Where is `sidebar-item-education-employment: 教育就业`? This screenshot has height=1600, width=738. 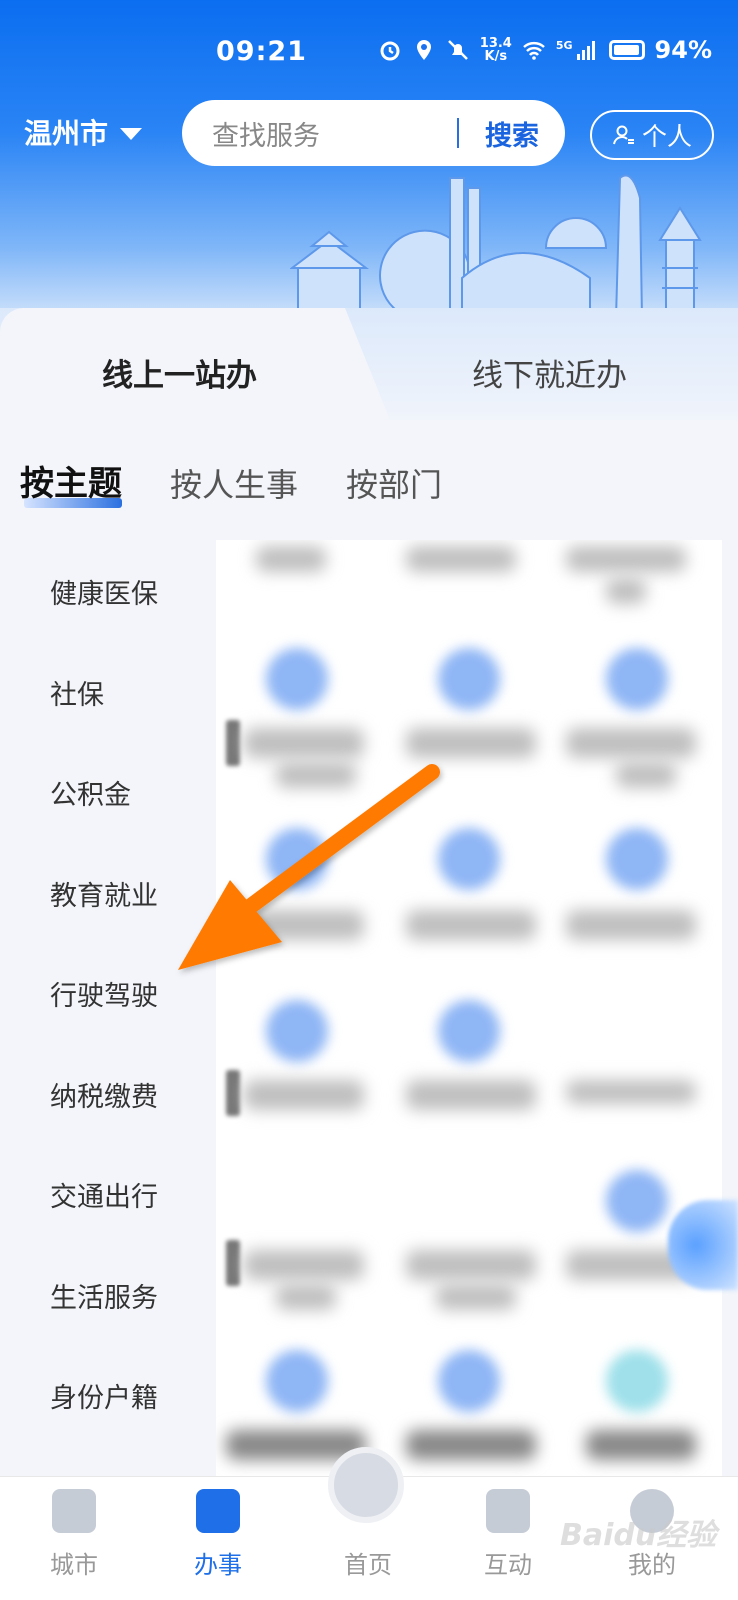 sidebar-item-education-employment: 教育就业 is located at coordinates (104, 893).